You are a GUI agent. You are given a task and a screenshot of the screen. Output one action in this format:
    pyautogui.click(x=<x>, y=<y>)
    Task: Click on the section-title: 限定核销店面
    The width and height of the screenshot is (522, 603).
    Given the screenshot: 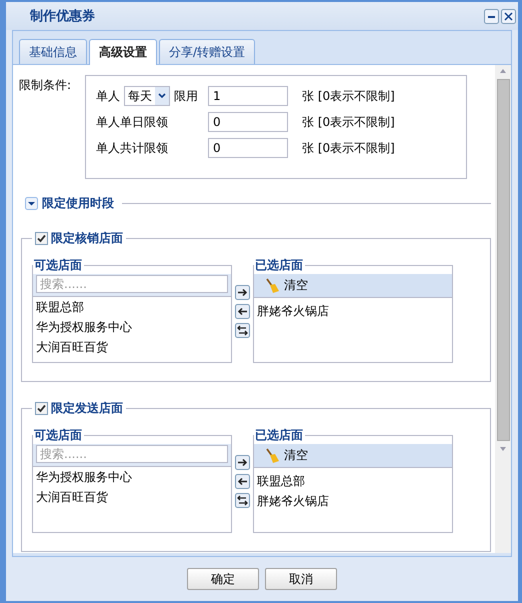 What is the action you would take?
    pyautogui.click(x=87, y=238)
    